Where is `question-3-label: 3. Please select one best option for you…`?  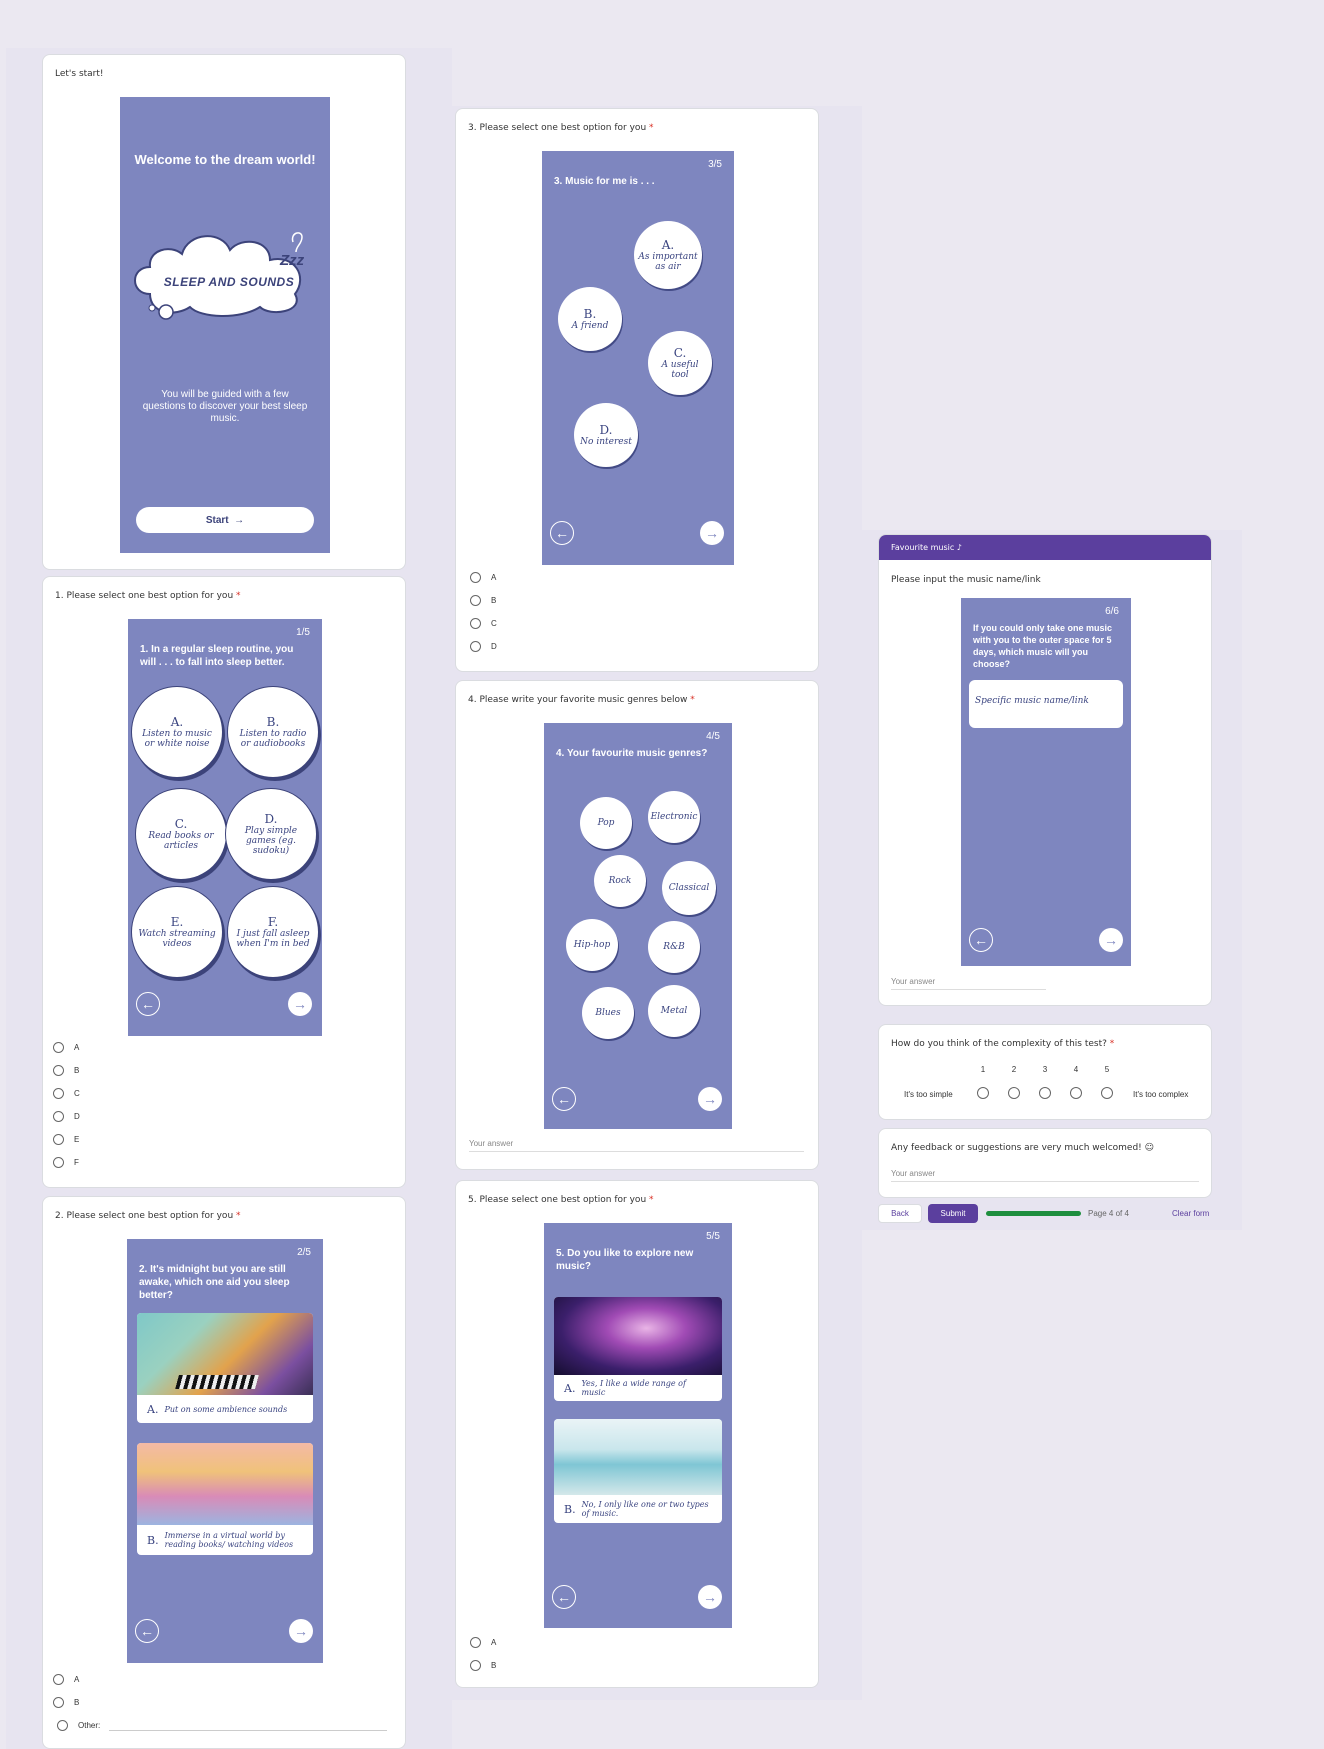
question-3-label: 3. Please select one best option for you… is located at coordinates (561, 128).